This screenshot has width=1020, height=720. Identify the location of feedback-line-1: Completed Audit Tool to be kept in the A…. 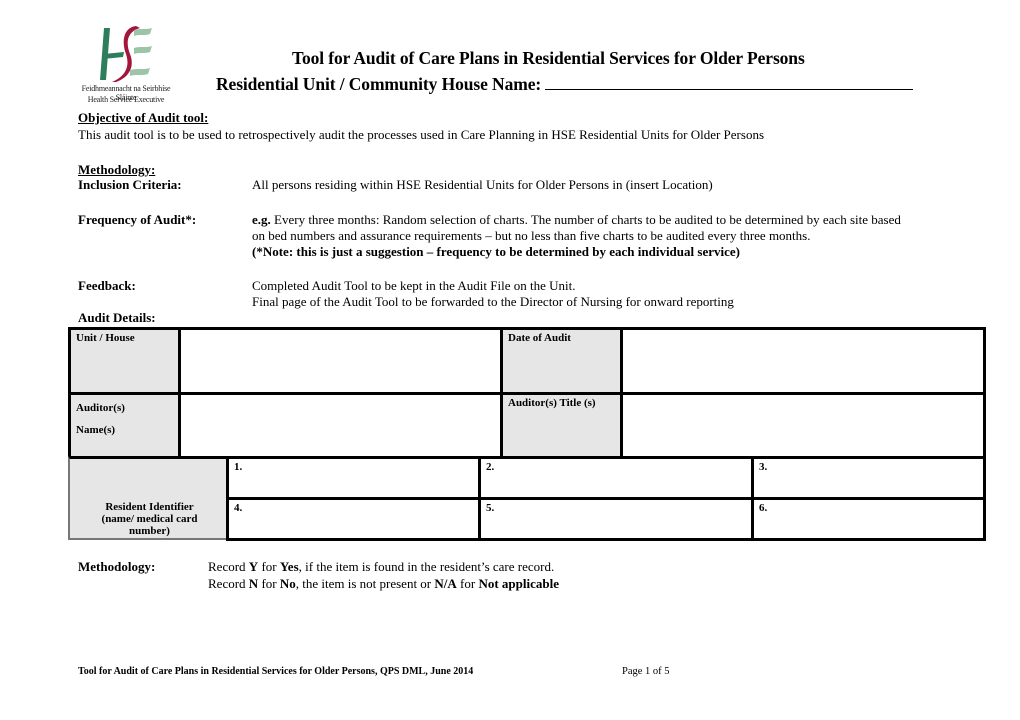
(414, 285).